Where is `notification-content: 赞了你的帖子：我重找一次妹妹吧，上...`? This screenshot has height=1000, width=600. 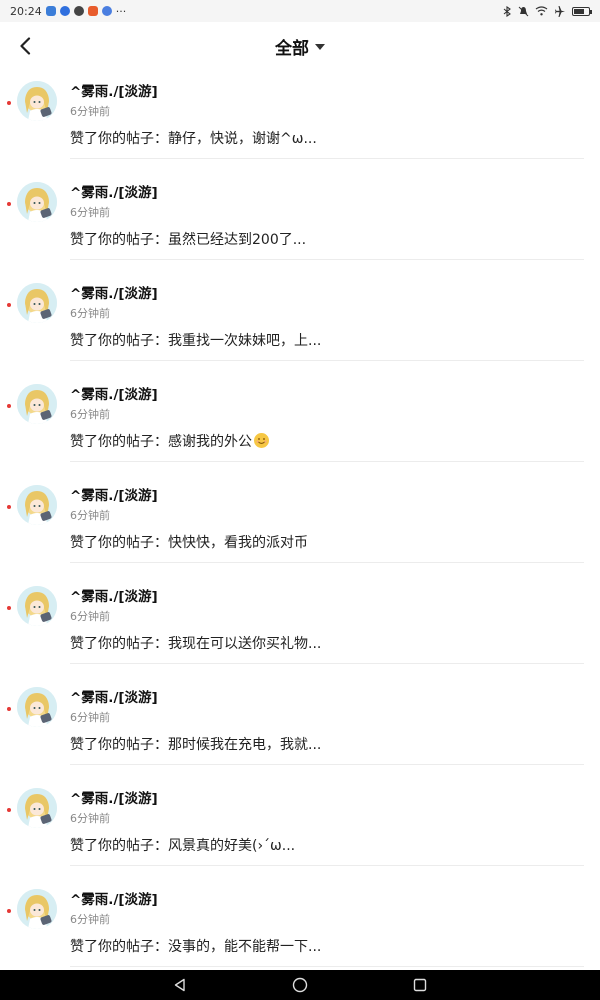
notification-content: 赞了你的帖子：我重找一次妹妹吧，上... is located at coordinates (195, 340).